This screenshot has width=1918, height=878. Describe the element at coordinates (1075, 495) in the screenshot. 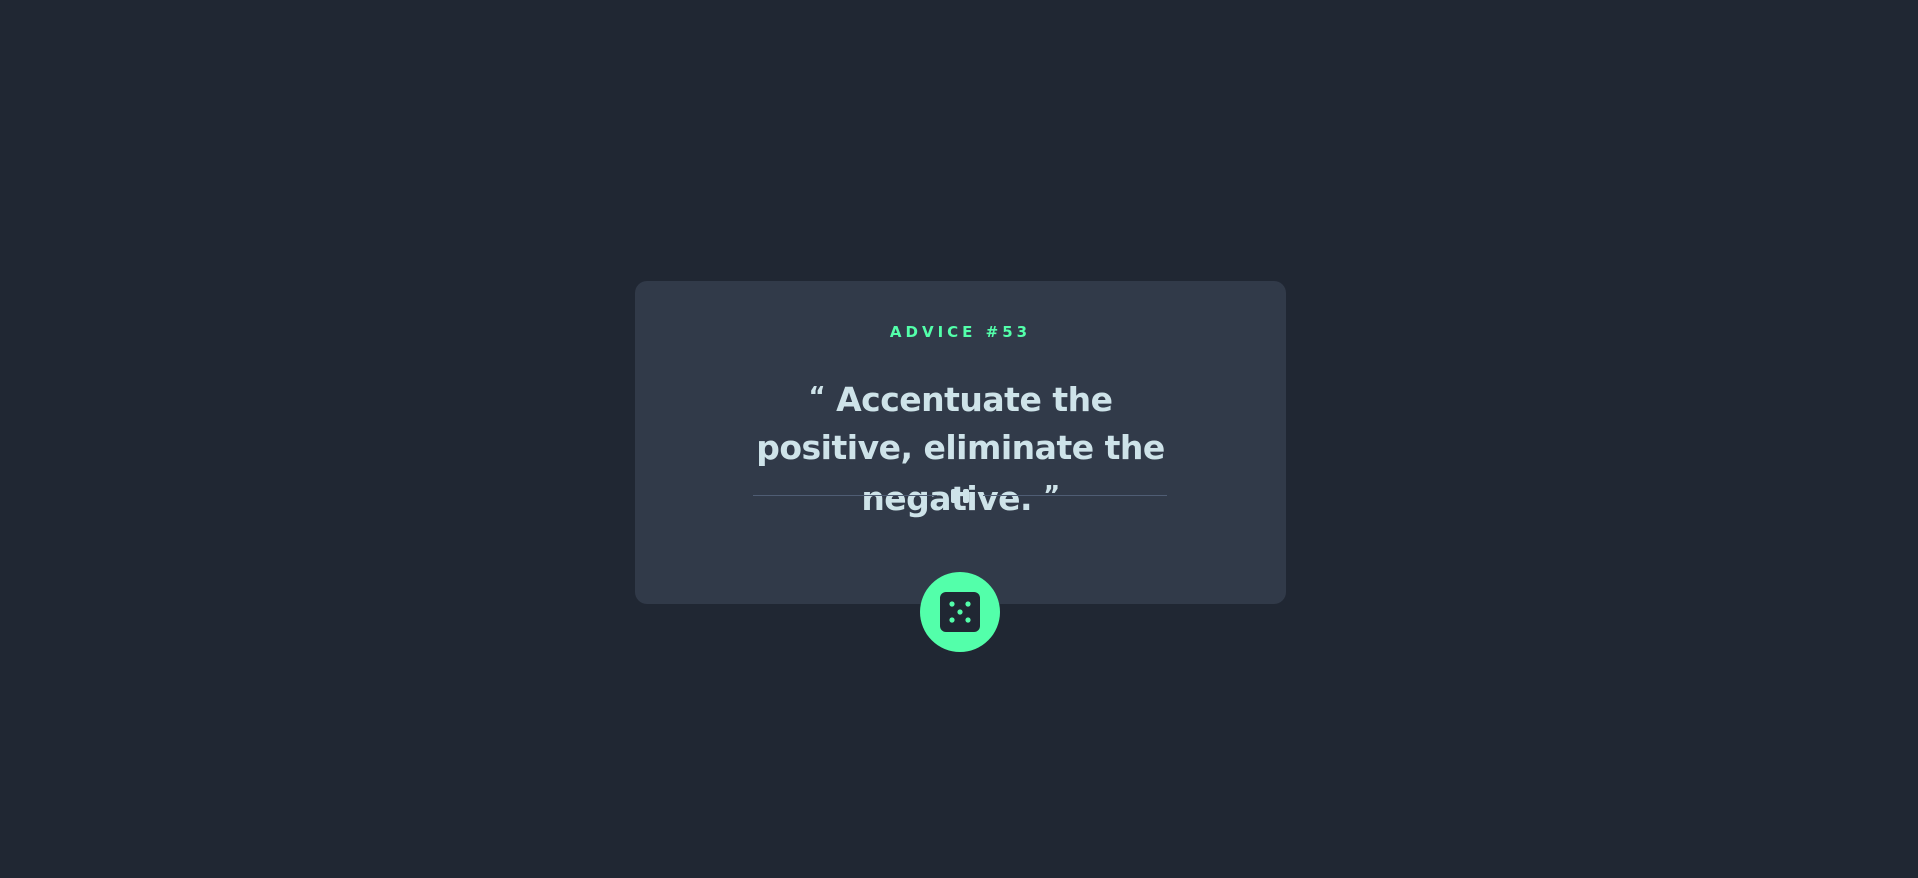

I see `divider-line-right` at that location.